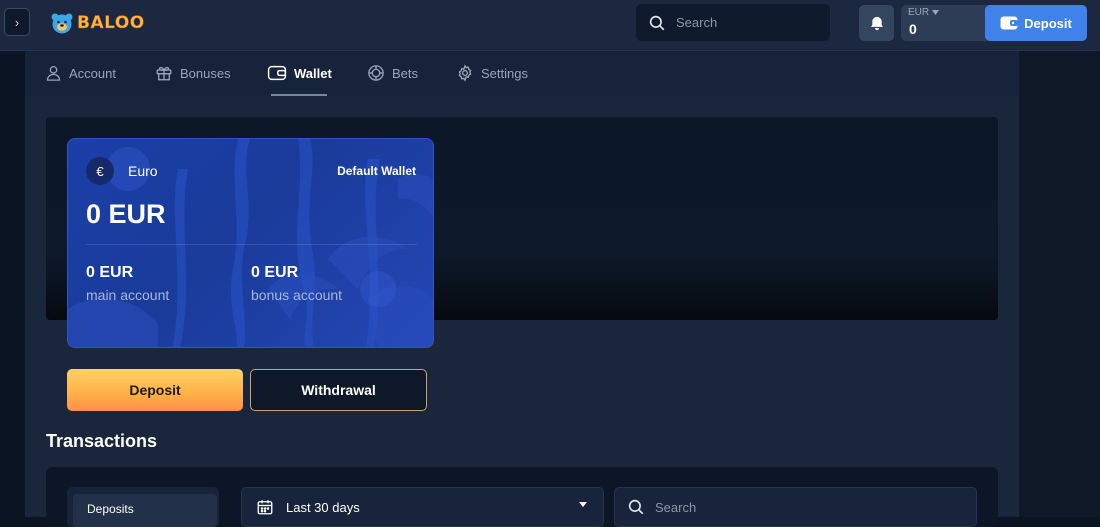  I want to click on chevron-right-icon: ›, so click(17, 22).